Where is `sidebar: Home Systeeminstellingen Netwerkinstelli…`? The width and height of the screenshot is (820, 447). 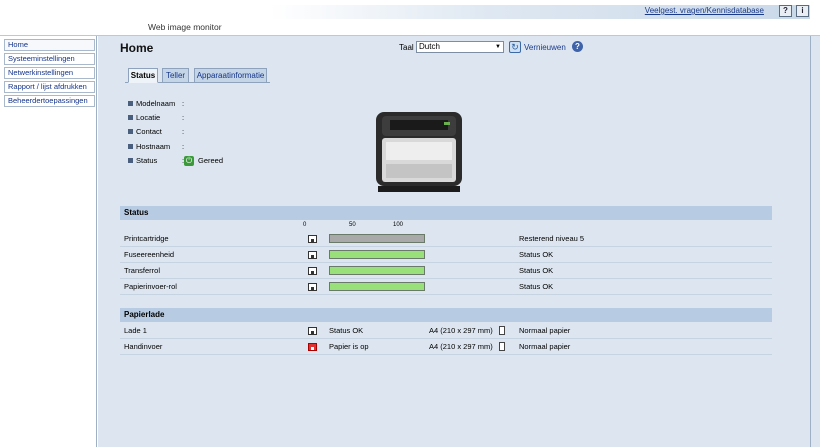 sidebar: Home Systeeminstellingen Netwerkinstelli… is located at coordinates (48, 241).